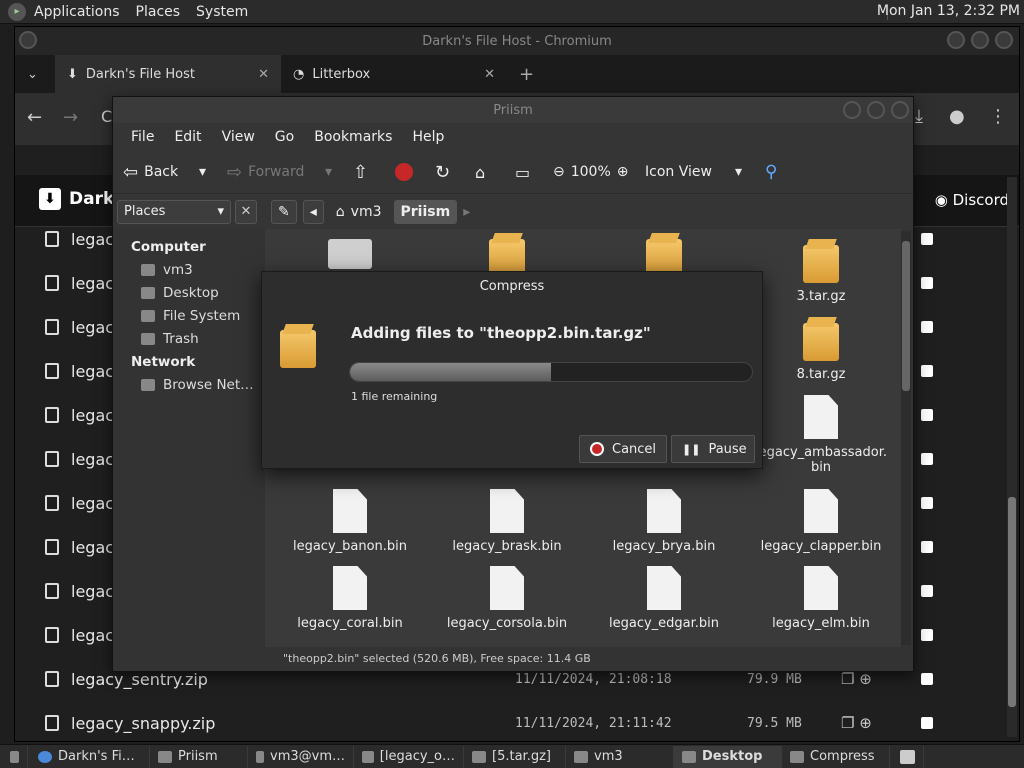 This screenshot has width=1024, height=768. I want to click on menu-applications: Applications, so click(77, 12).